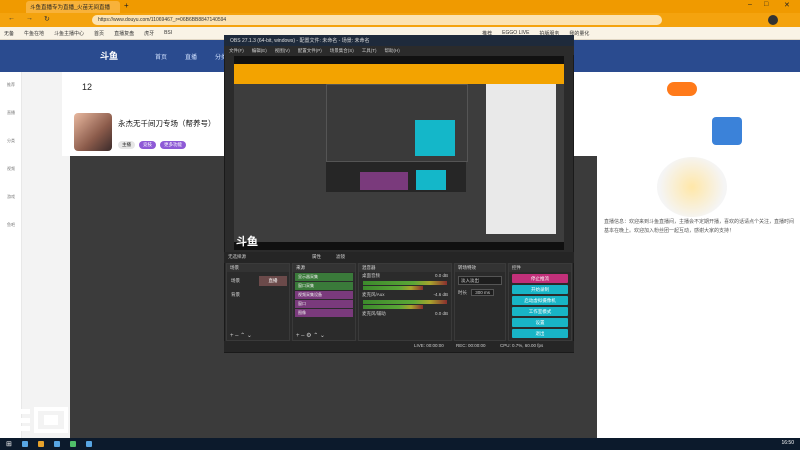 The height and width of the screenshot is (450, 800). I want to click on dock-toolbar: + – ⚙ ⌃ ⌄, so click(324, 336).